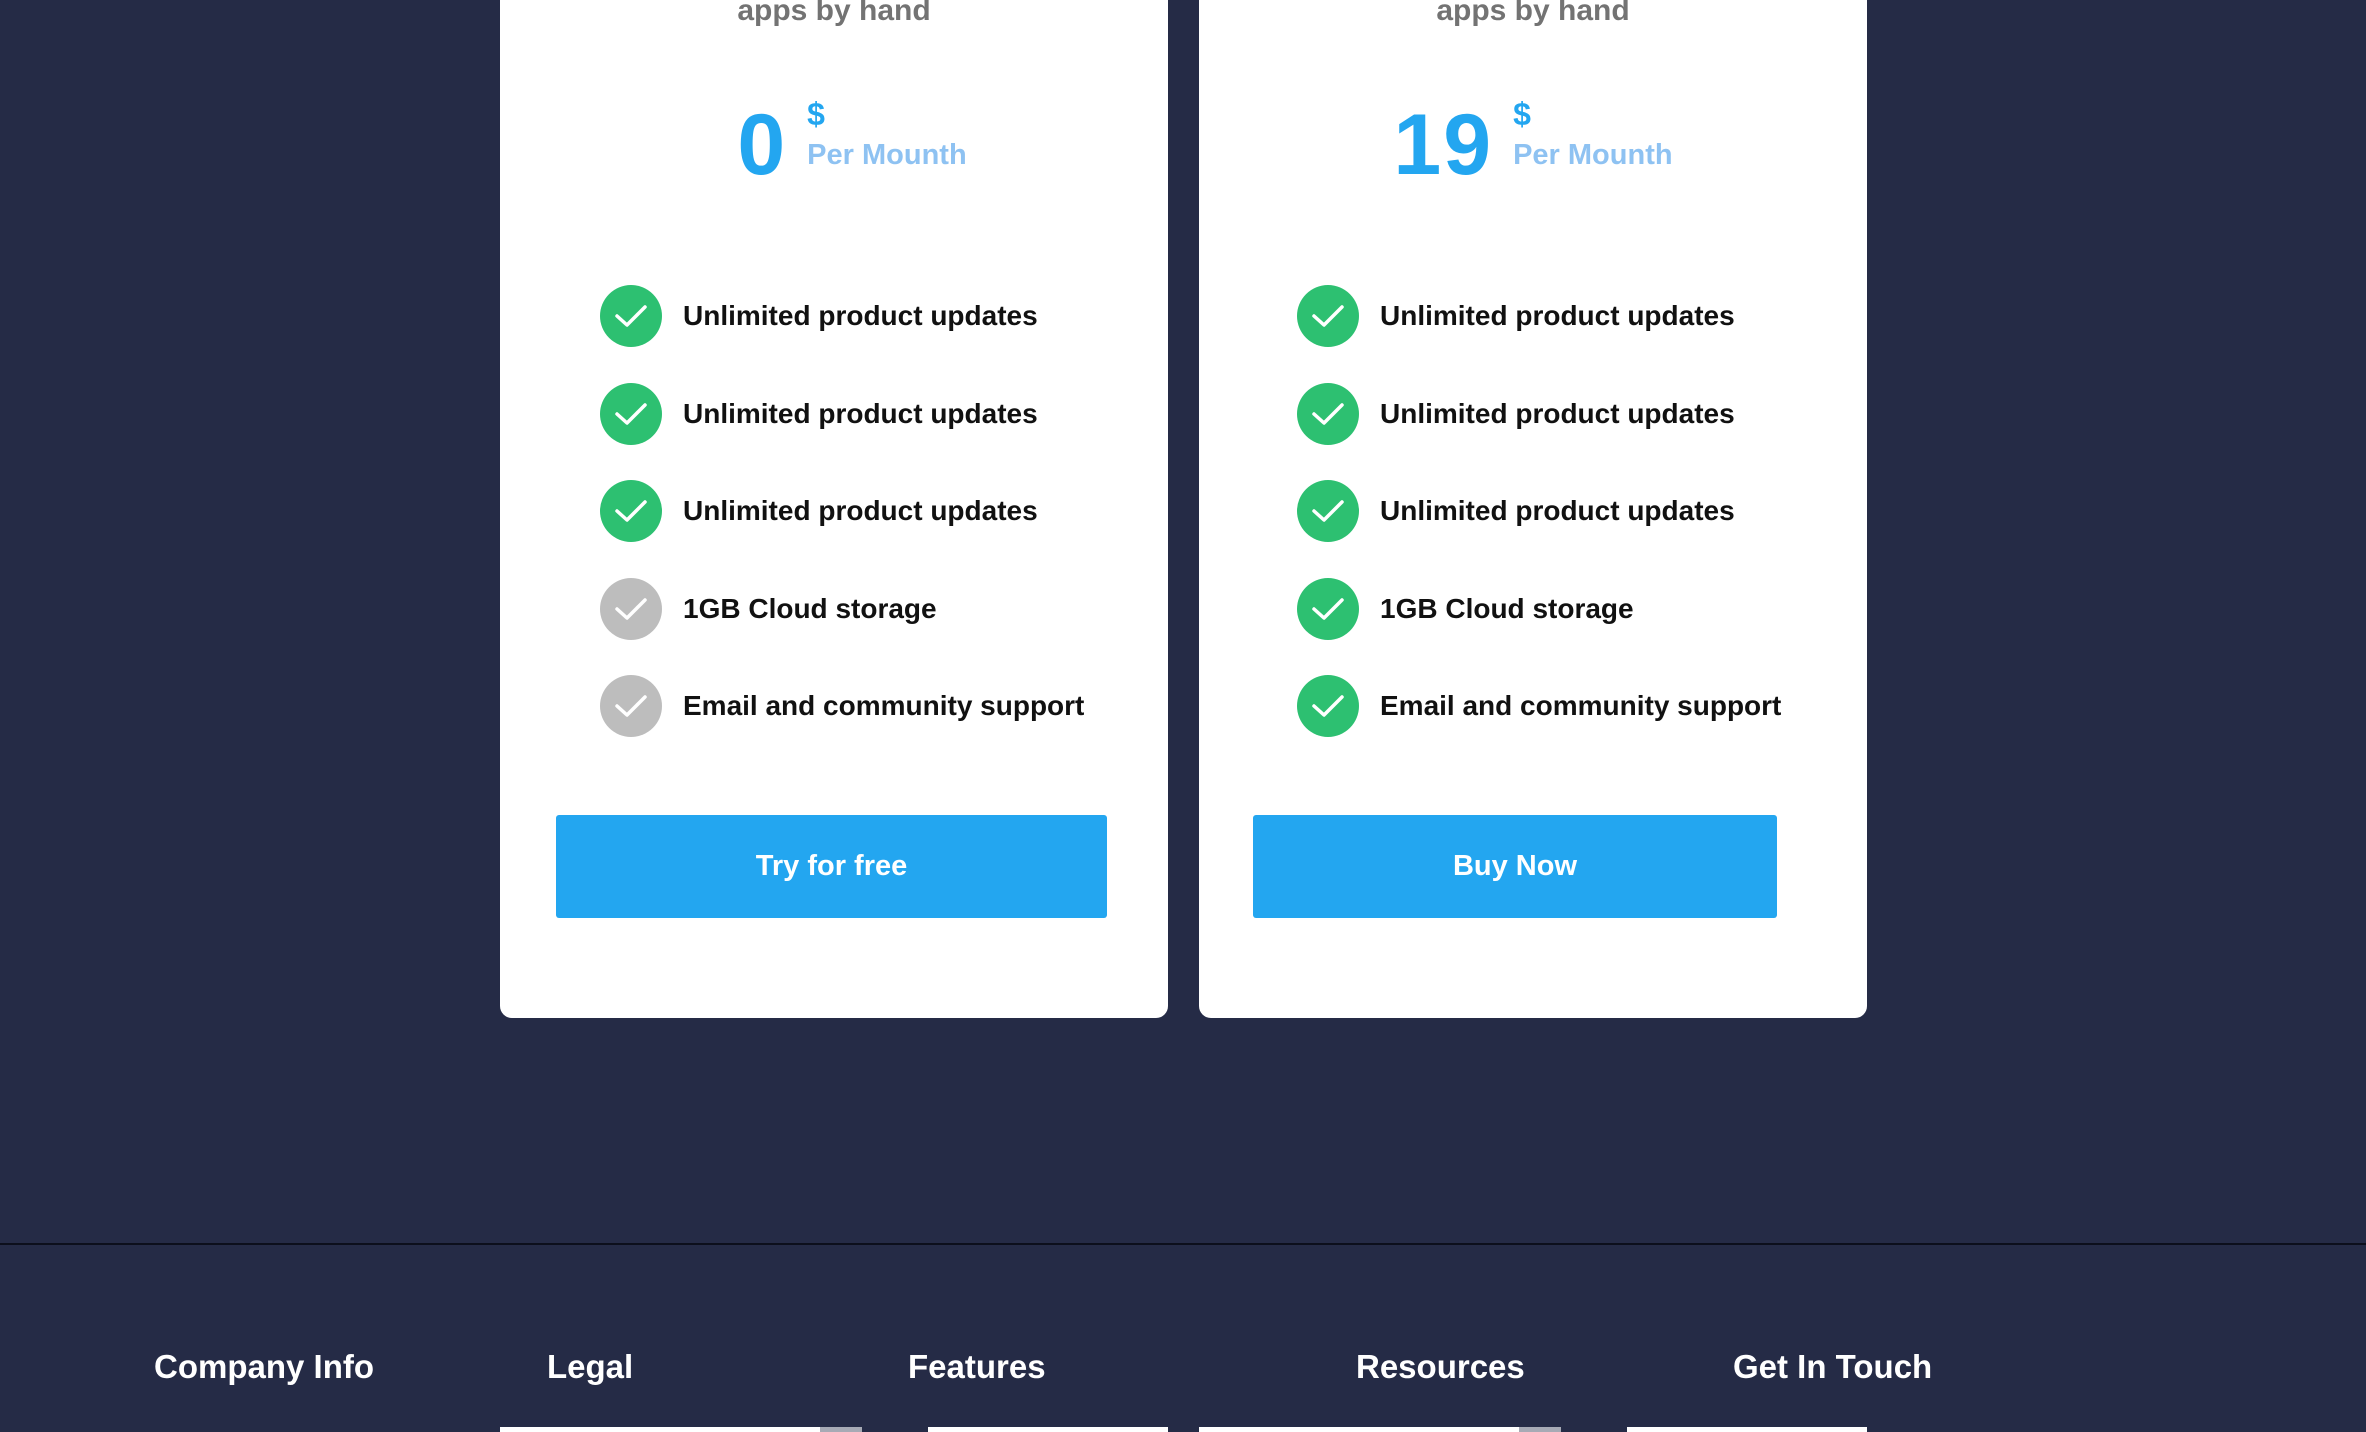 The image size is (2366, 1432). What do you see at coordinates (590, 1366) in the screenshot?
I see `footer-heading-legal: Legal` at bounding box center [590, 1366].